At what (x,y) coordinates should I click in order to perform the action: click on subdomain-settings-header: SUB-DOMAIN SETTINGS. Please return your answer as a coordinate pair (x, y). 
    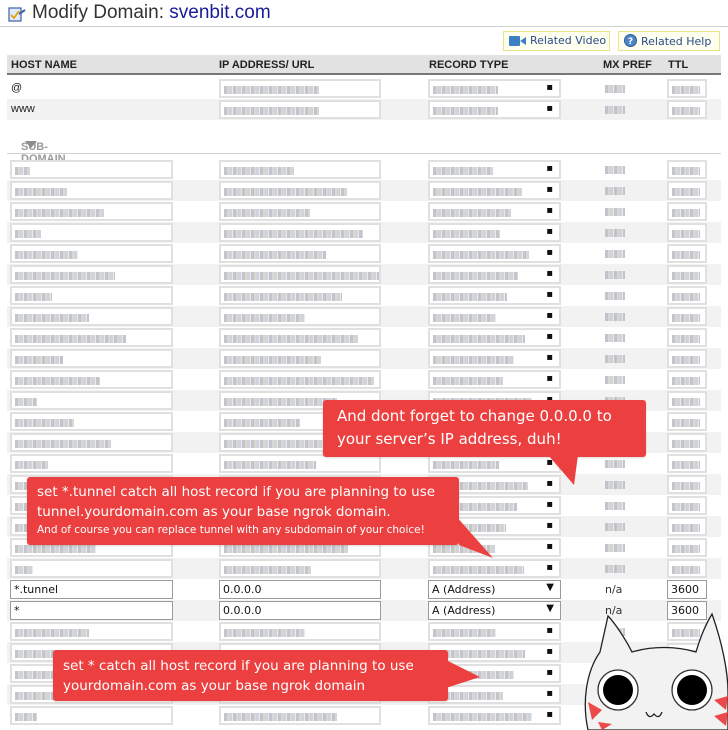
    Looking at the image, I should click on (364, 157).